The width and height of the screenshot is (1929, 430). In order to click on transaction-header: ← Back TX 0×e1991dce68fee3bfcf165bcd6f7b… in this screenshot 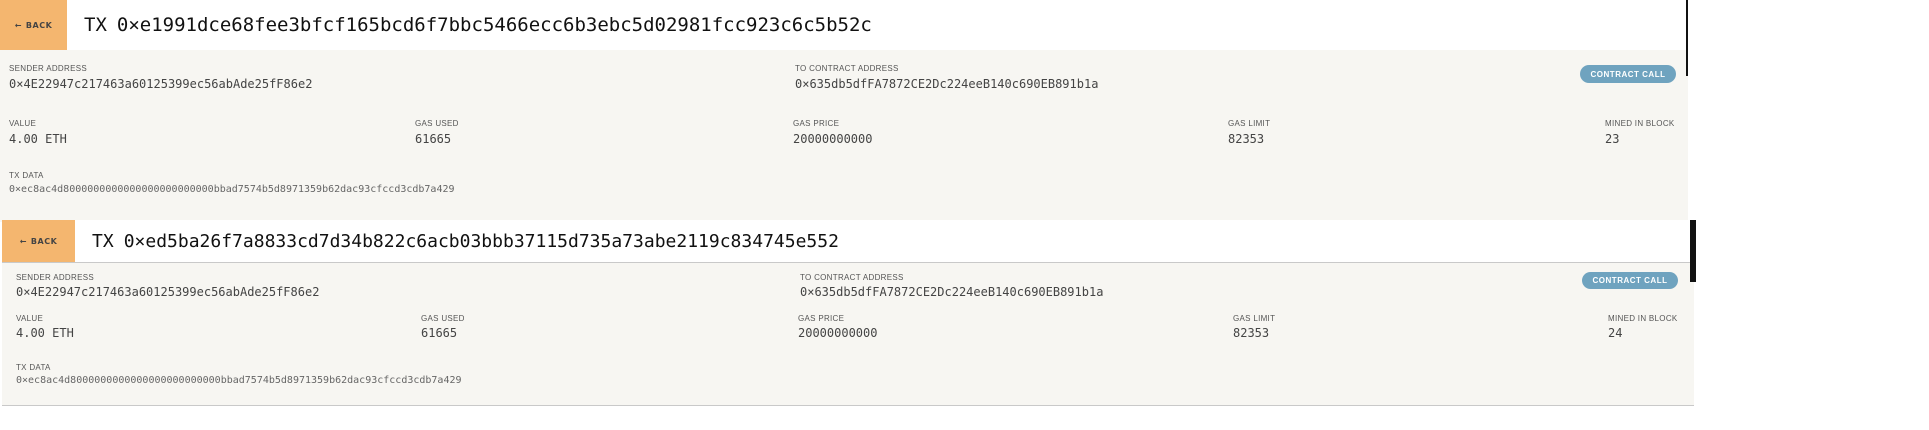, I will do `click(844, 25)`.